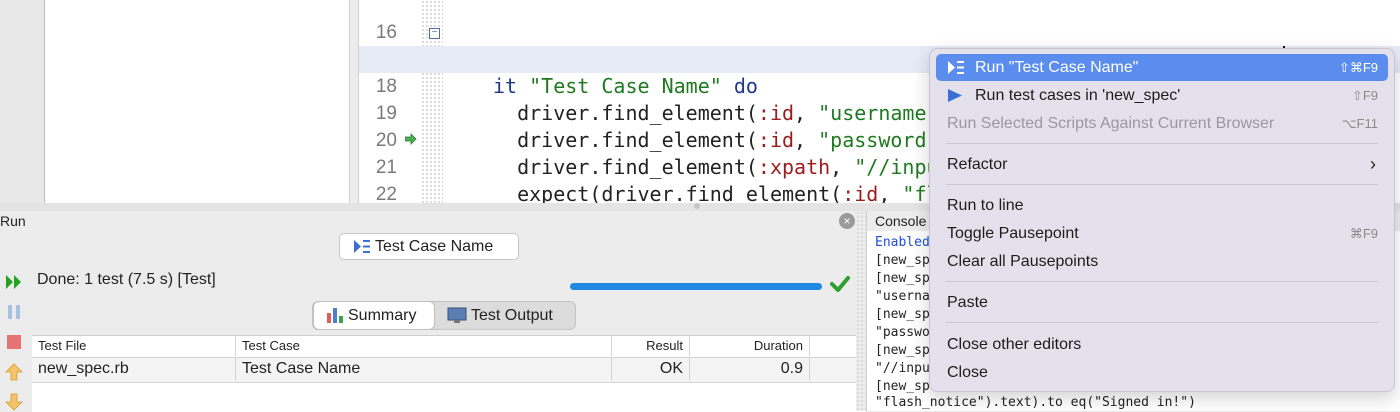 The image size is (1400, 412). I want to click on menu-item-close-other-editors: Close other editors, so click(1162, 344).